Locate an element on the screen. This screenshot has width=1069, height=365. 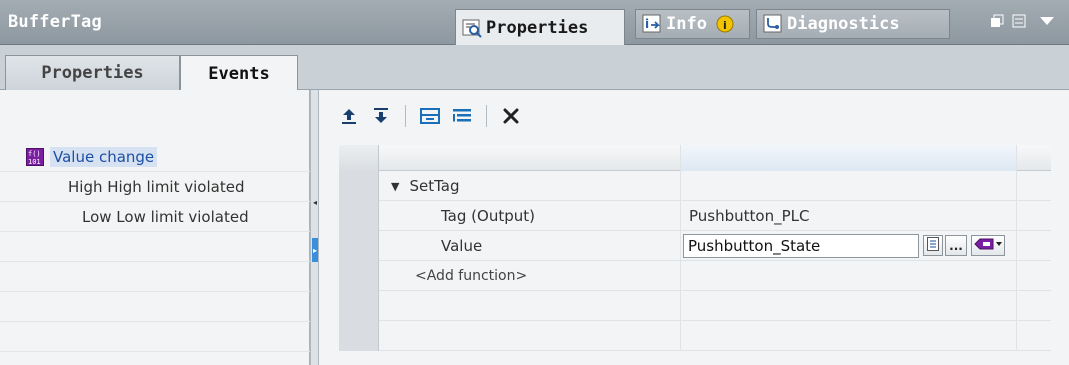
param-name-cell: Tag (Output) is located at coordinates (530, 216).